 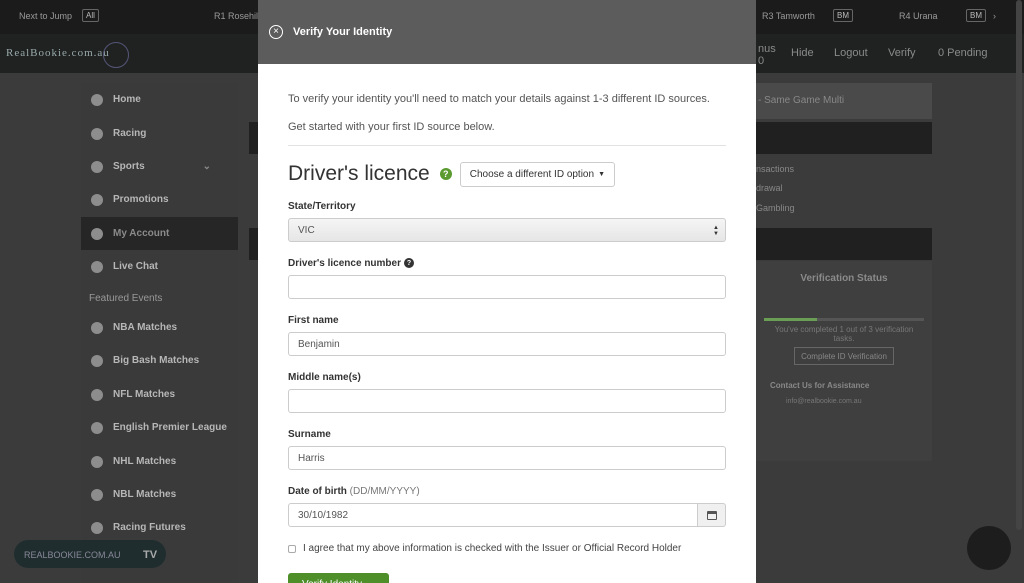 I want to click on sidebar-item-live-chat: Live Chat, so click(x=159, y=266).